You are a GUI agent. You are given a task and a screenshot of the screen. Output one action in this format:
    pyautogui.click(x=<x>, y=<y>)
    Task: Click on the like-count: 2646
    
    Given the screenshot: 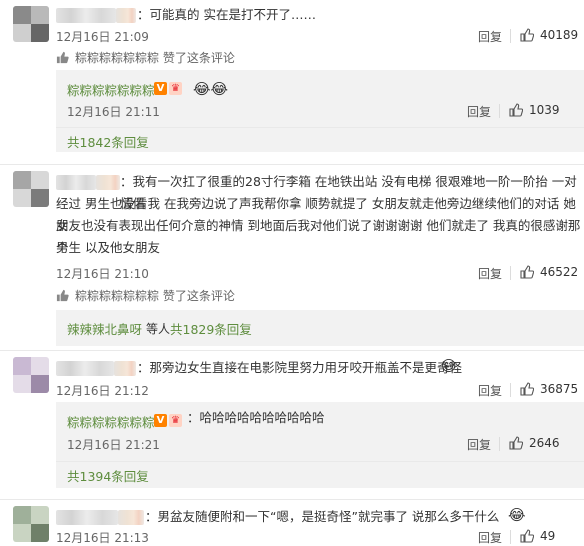 What is the action you would take?
    pyautogui.click(x=544, y=443)
    